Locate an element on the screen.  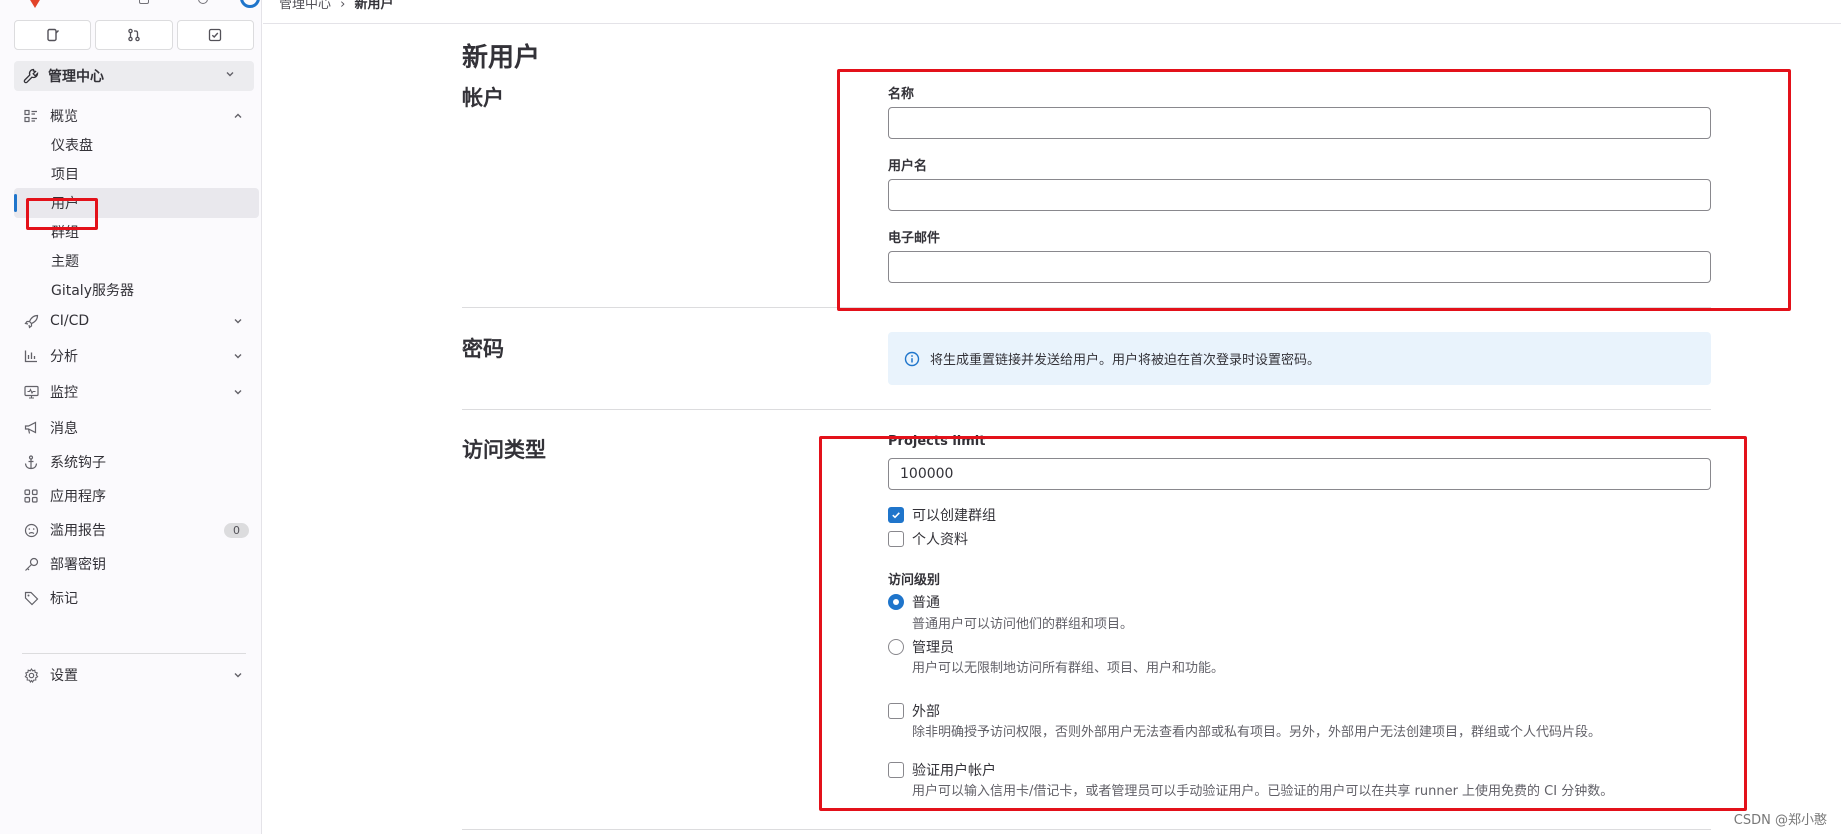
external-option: 外部 is located at coordinates (914, 711).